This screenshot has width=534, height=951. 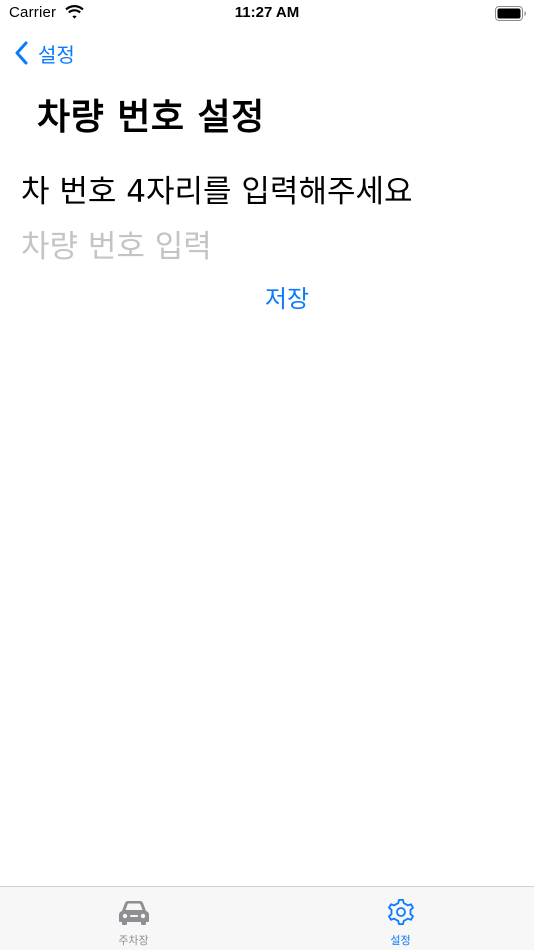 What do you see at coordinates (56, 54) in the screenshot?
I see `back-button-label: 설정` at bounding box center [56, 54].